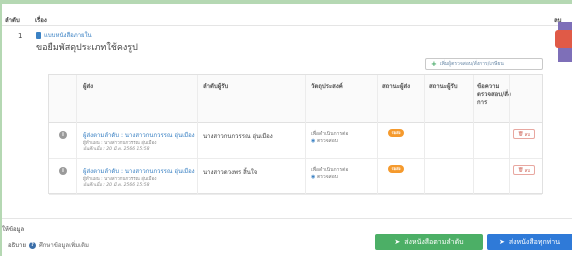 Image resolution: width=572 pixels, height=256 pixels. Describe the element at coordinates (17, 245) in the screenshot. I see `explain-label: อธิบาย` at that location.